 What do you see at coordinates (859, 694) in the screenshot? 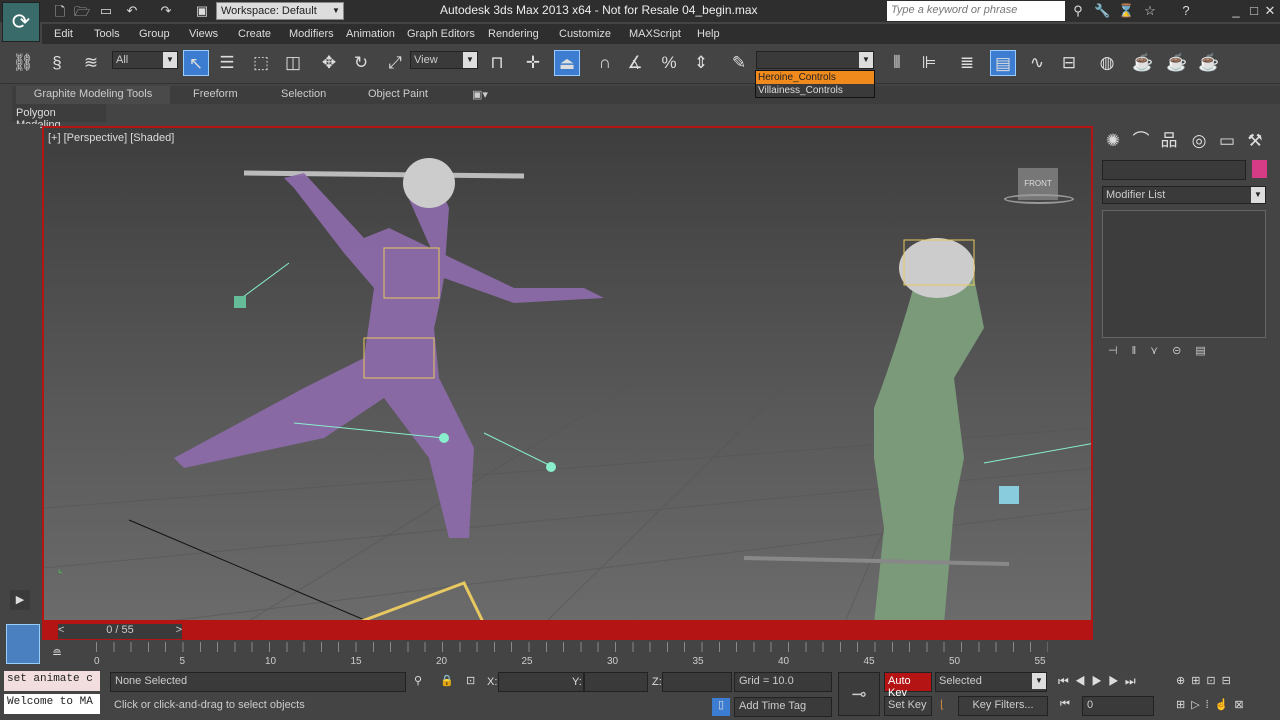
I see `set-key-icon: ⊸` at bounding box center [859, 694].